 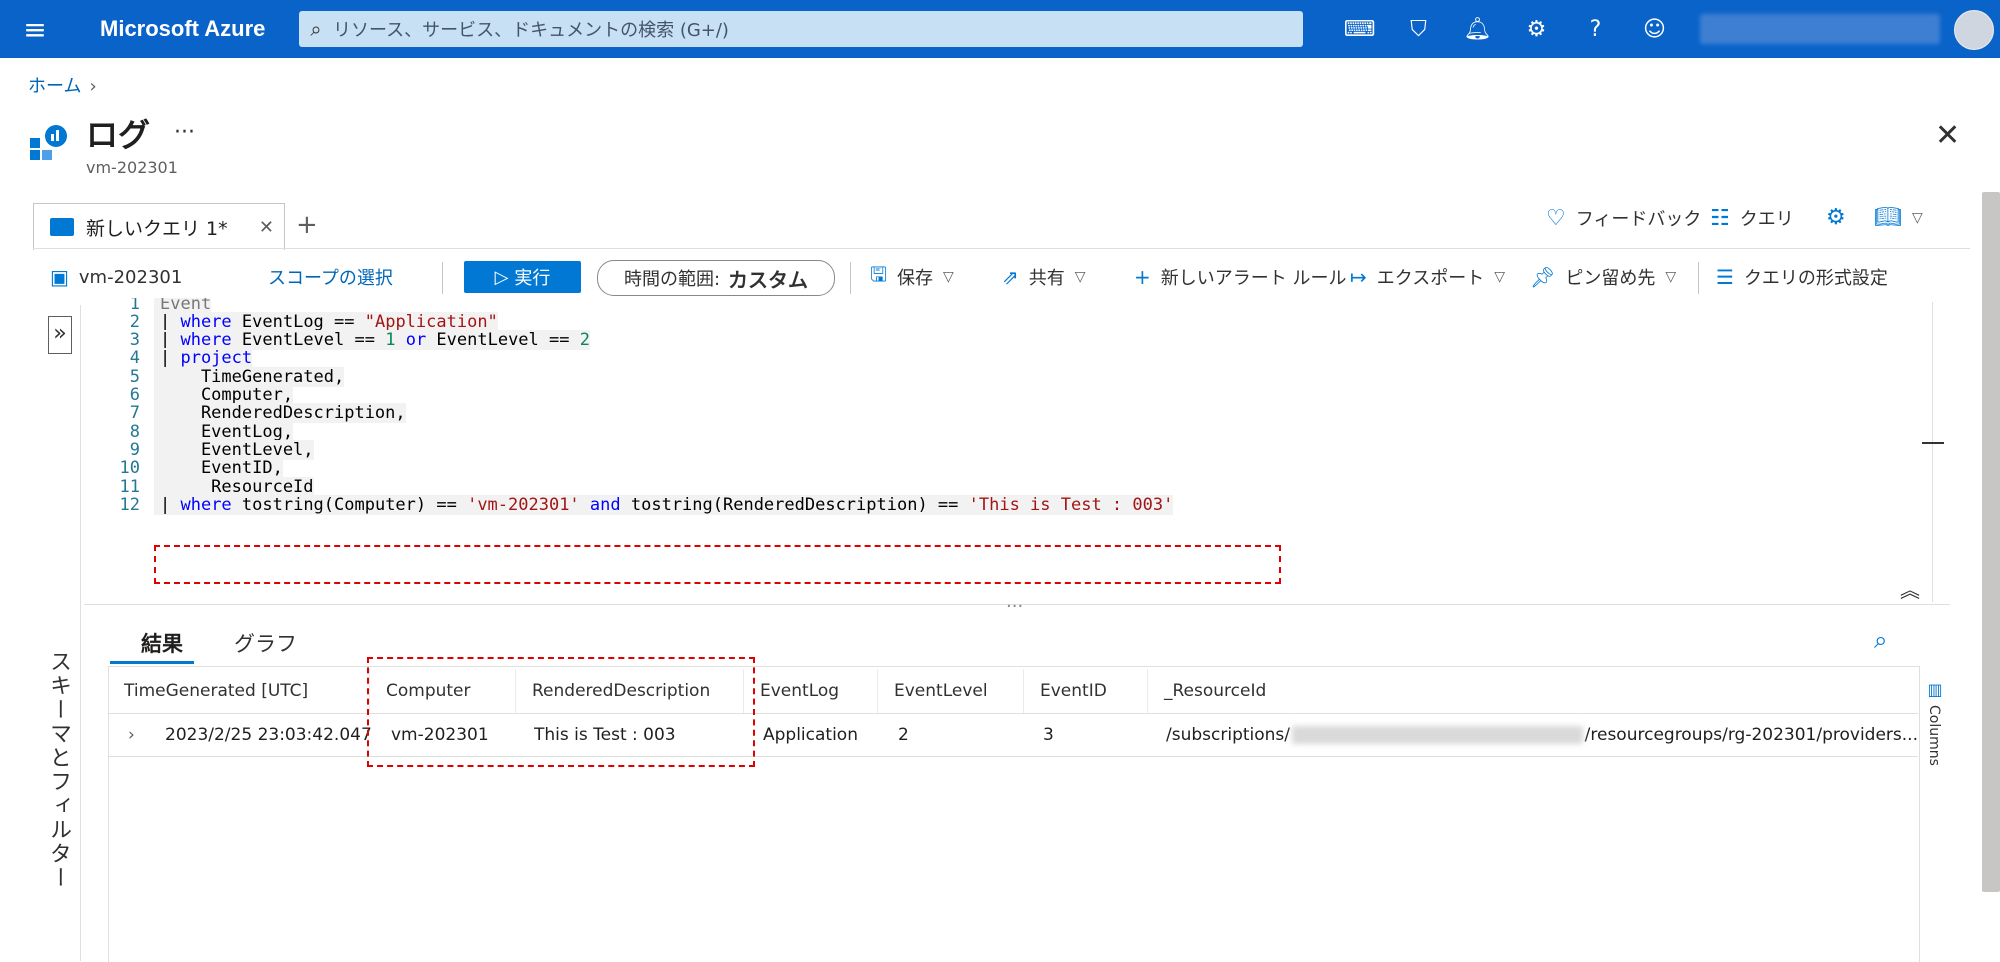 What do you see at coordinates (1359, 29) in the screenshot?
I see `cloud-shell-icon: ⌨` at bounding box center [1359, 29].